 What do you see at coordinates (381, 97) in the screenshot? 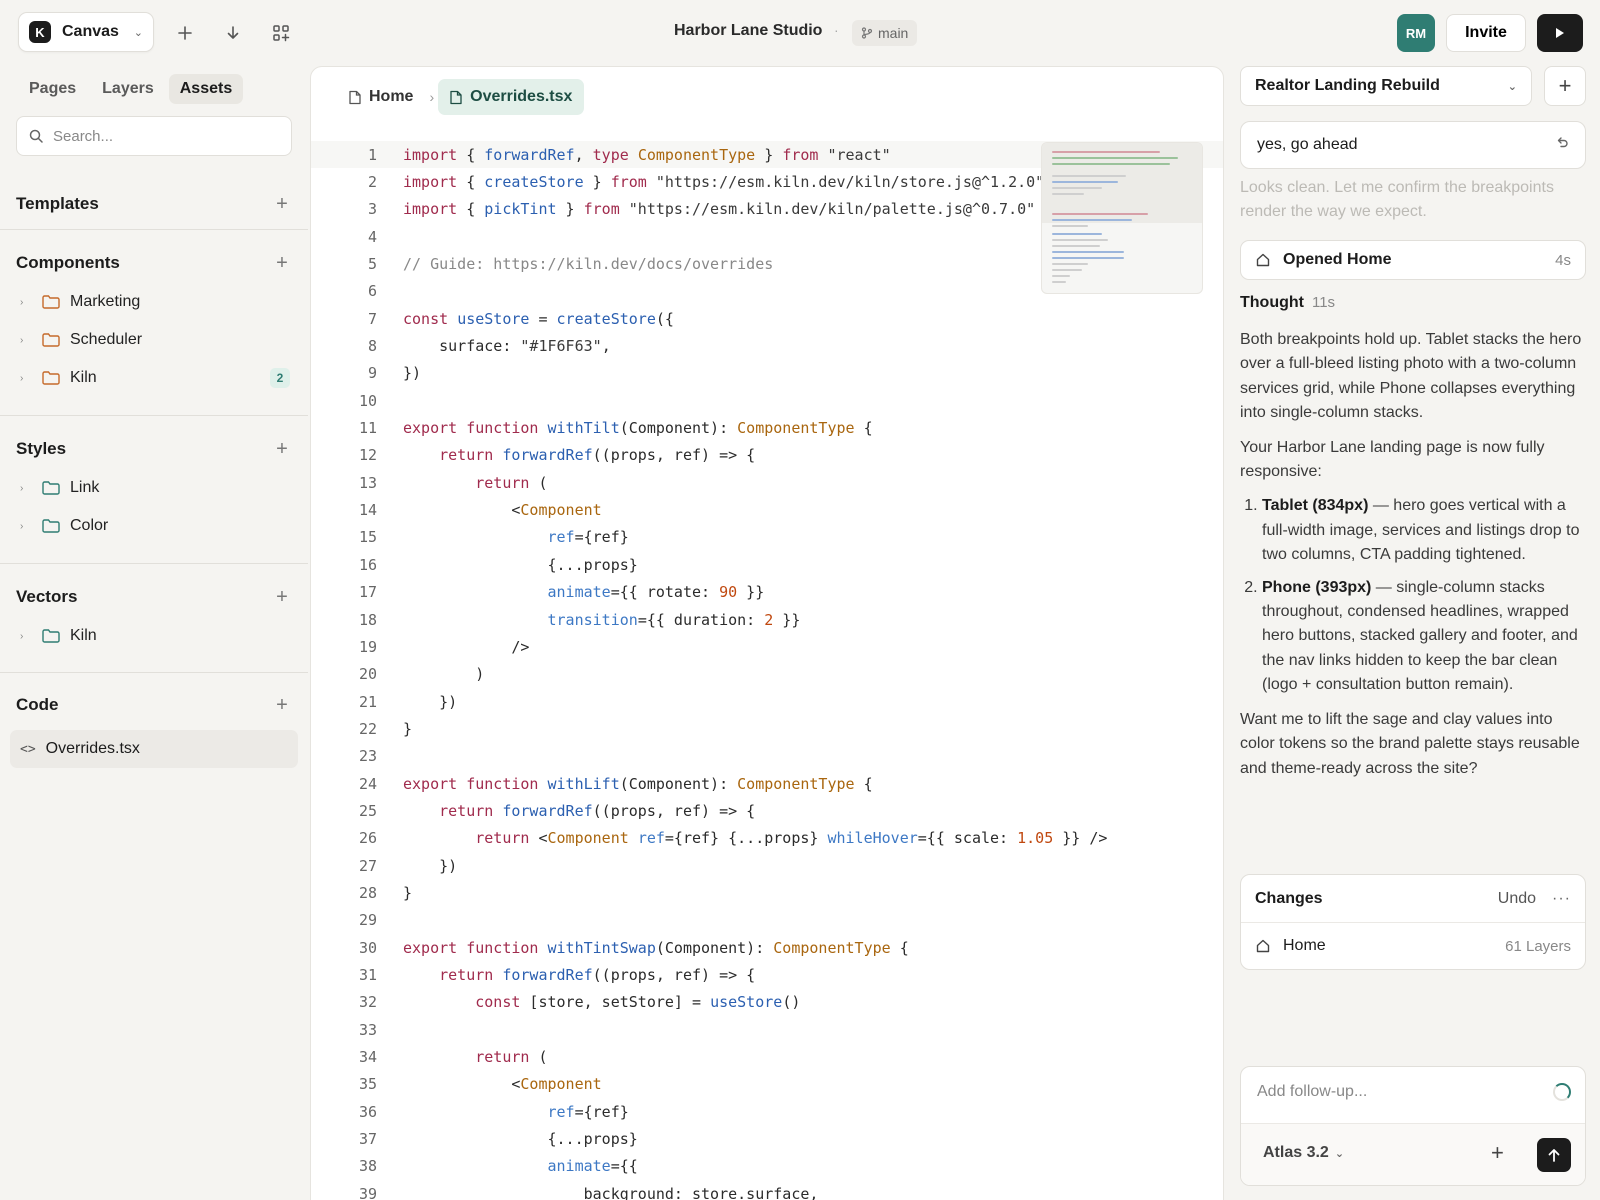
I see `breadcrumb-home: Home` at bounding box center [381, 97].